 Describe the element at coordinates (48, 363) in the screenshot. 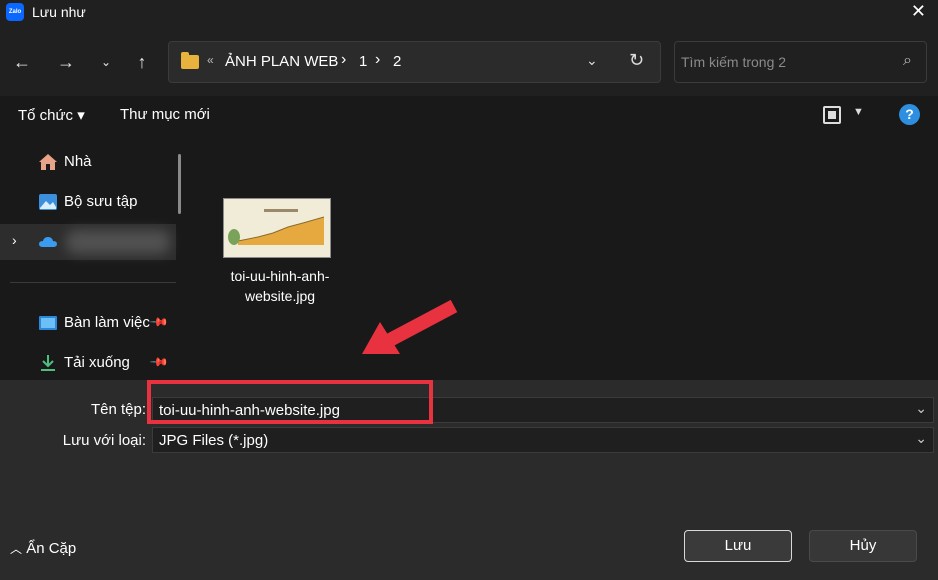

I see `download-icon` at that location.